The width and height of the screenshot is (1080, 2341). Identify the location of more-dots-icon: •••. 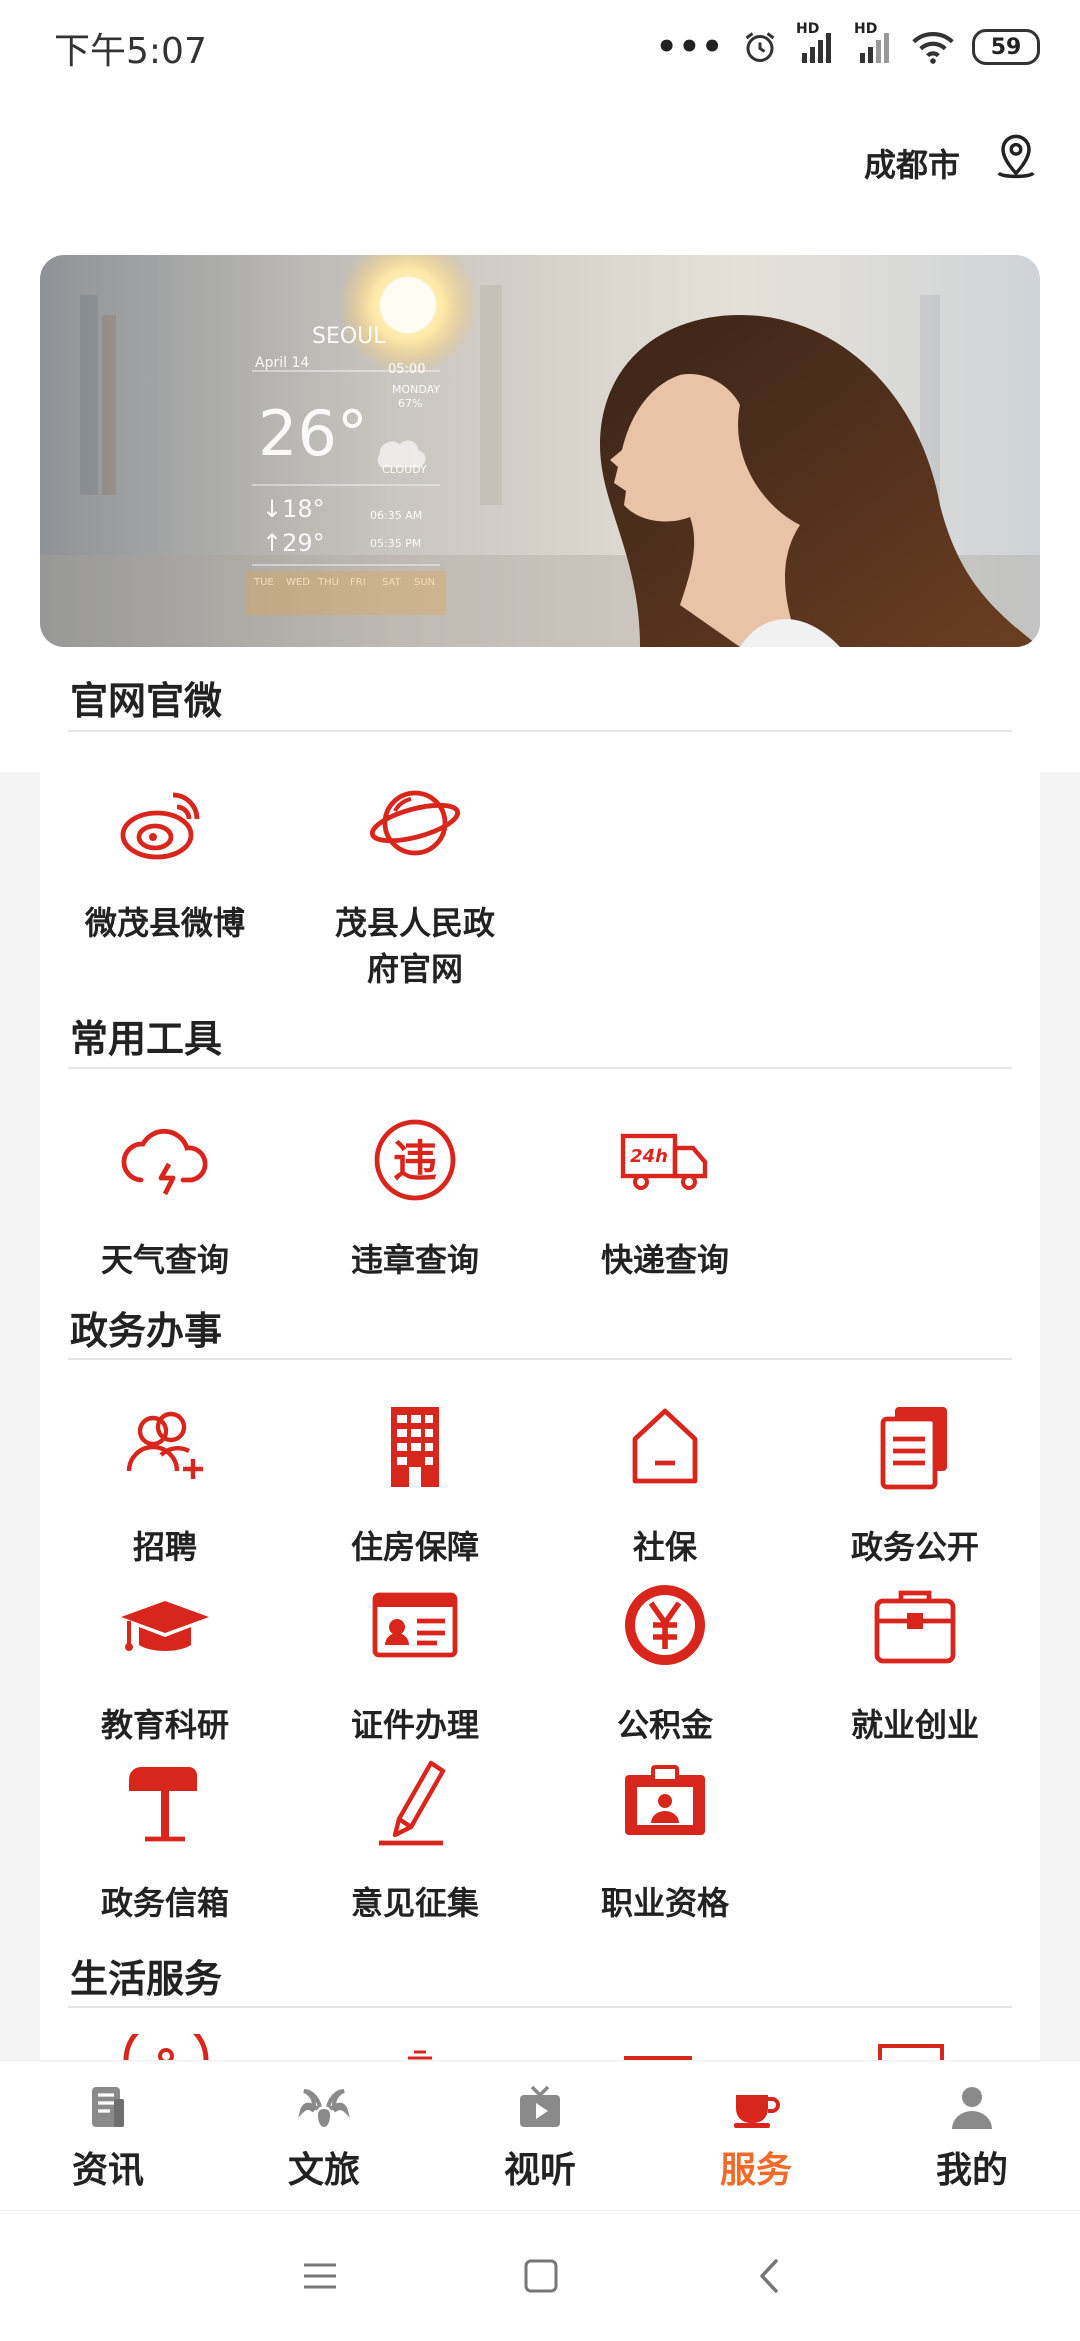
(689, 47).